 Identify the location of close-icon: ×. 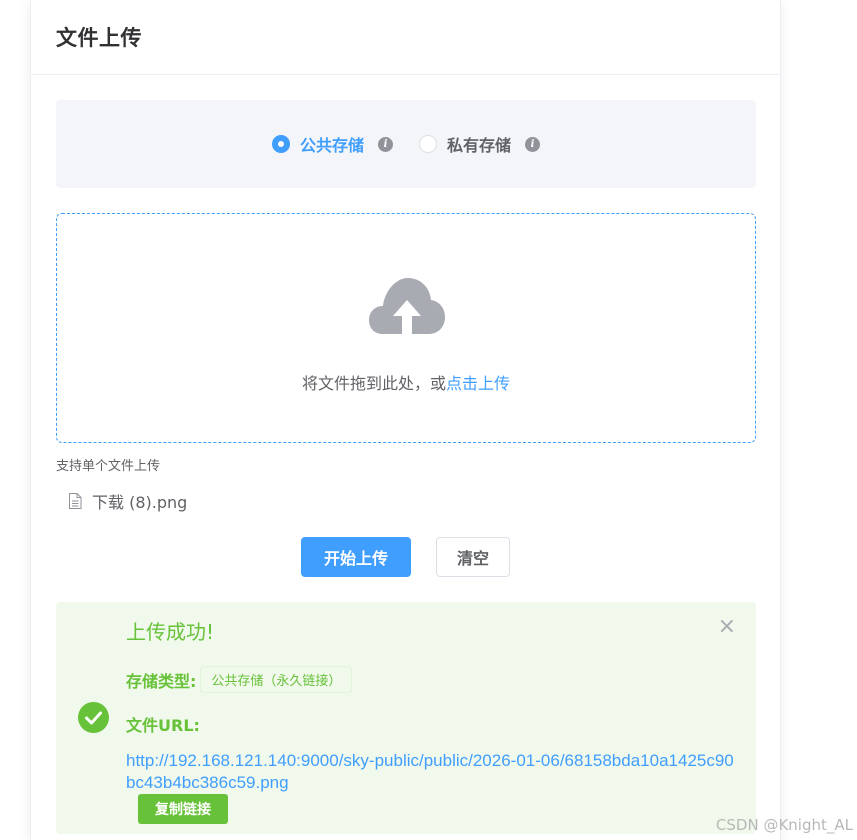
(727, 627).